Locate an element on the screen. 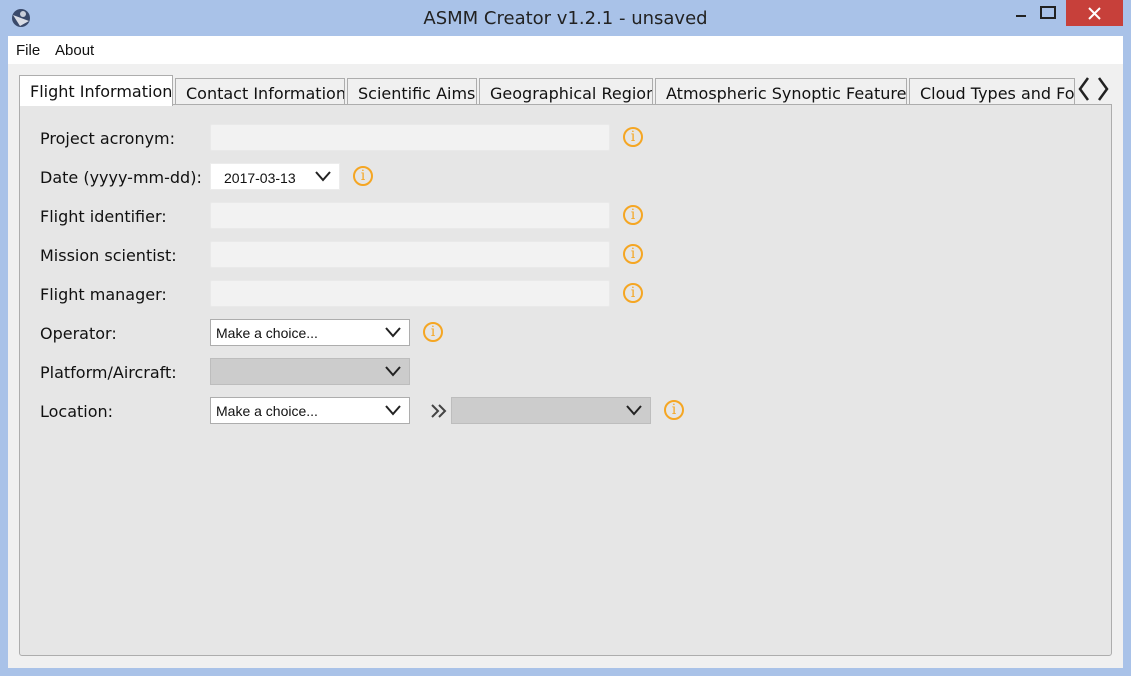 This screenshot has width=1131, height=676. menu-file: File is located at coordinates (28, 50).